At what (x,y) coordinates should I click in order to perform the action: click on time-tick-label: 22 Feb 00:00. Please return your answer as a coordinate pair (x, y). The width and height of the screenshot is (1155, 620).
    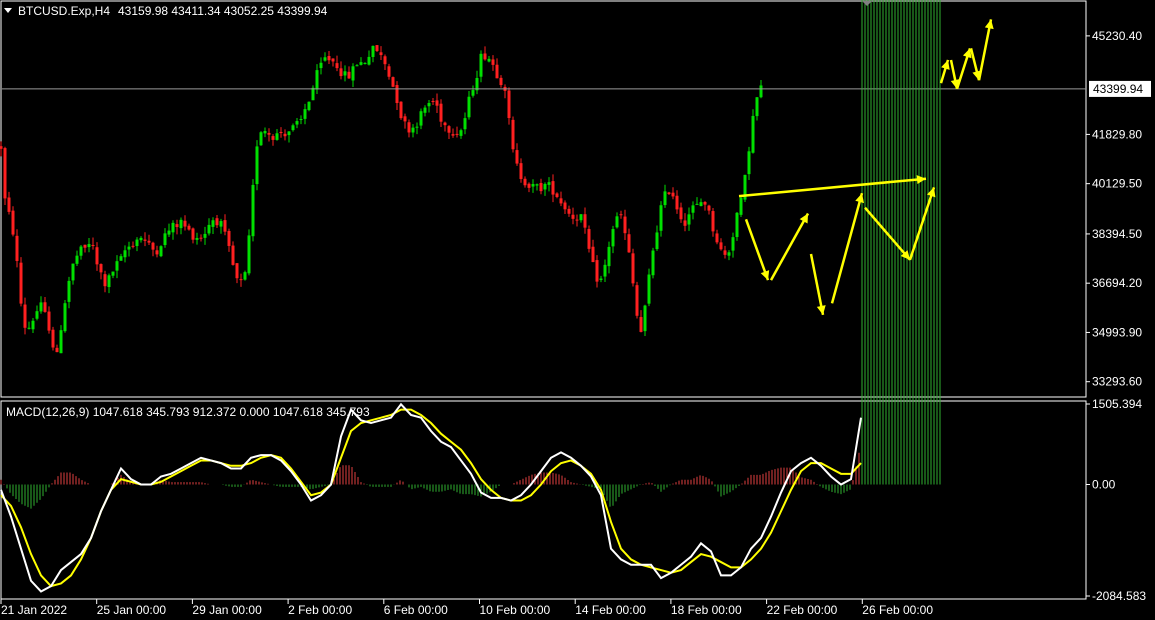
    Looking at the image, I should click on (802, 610).